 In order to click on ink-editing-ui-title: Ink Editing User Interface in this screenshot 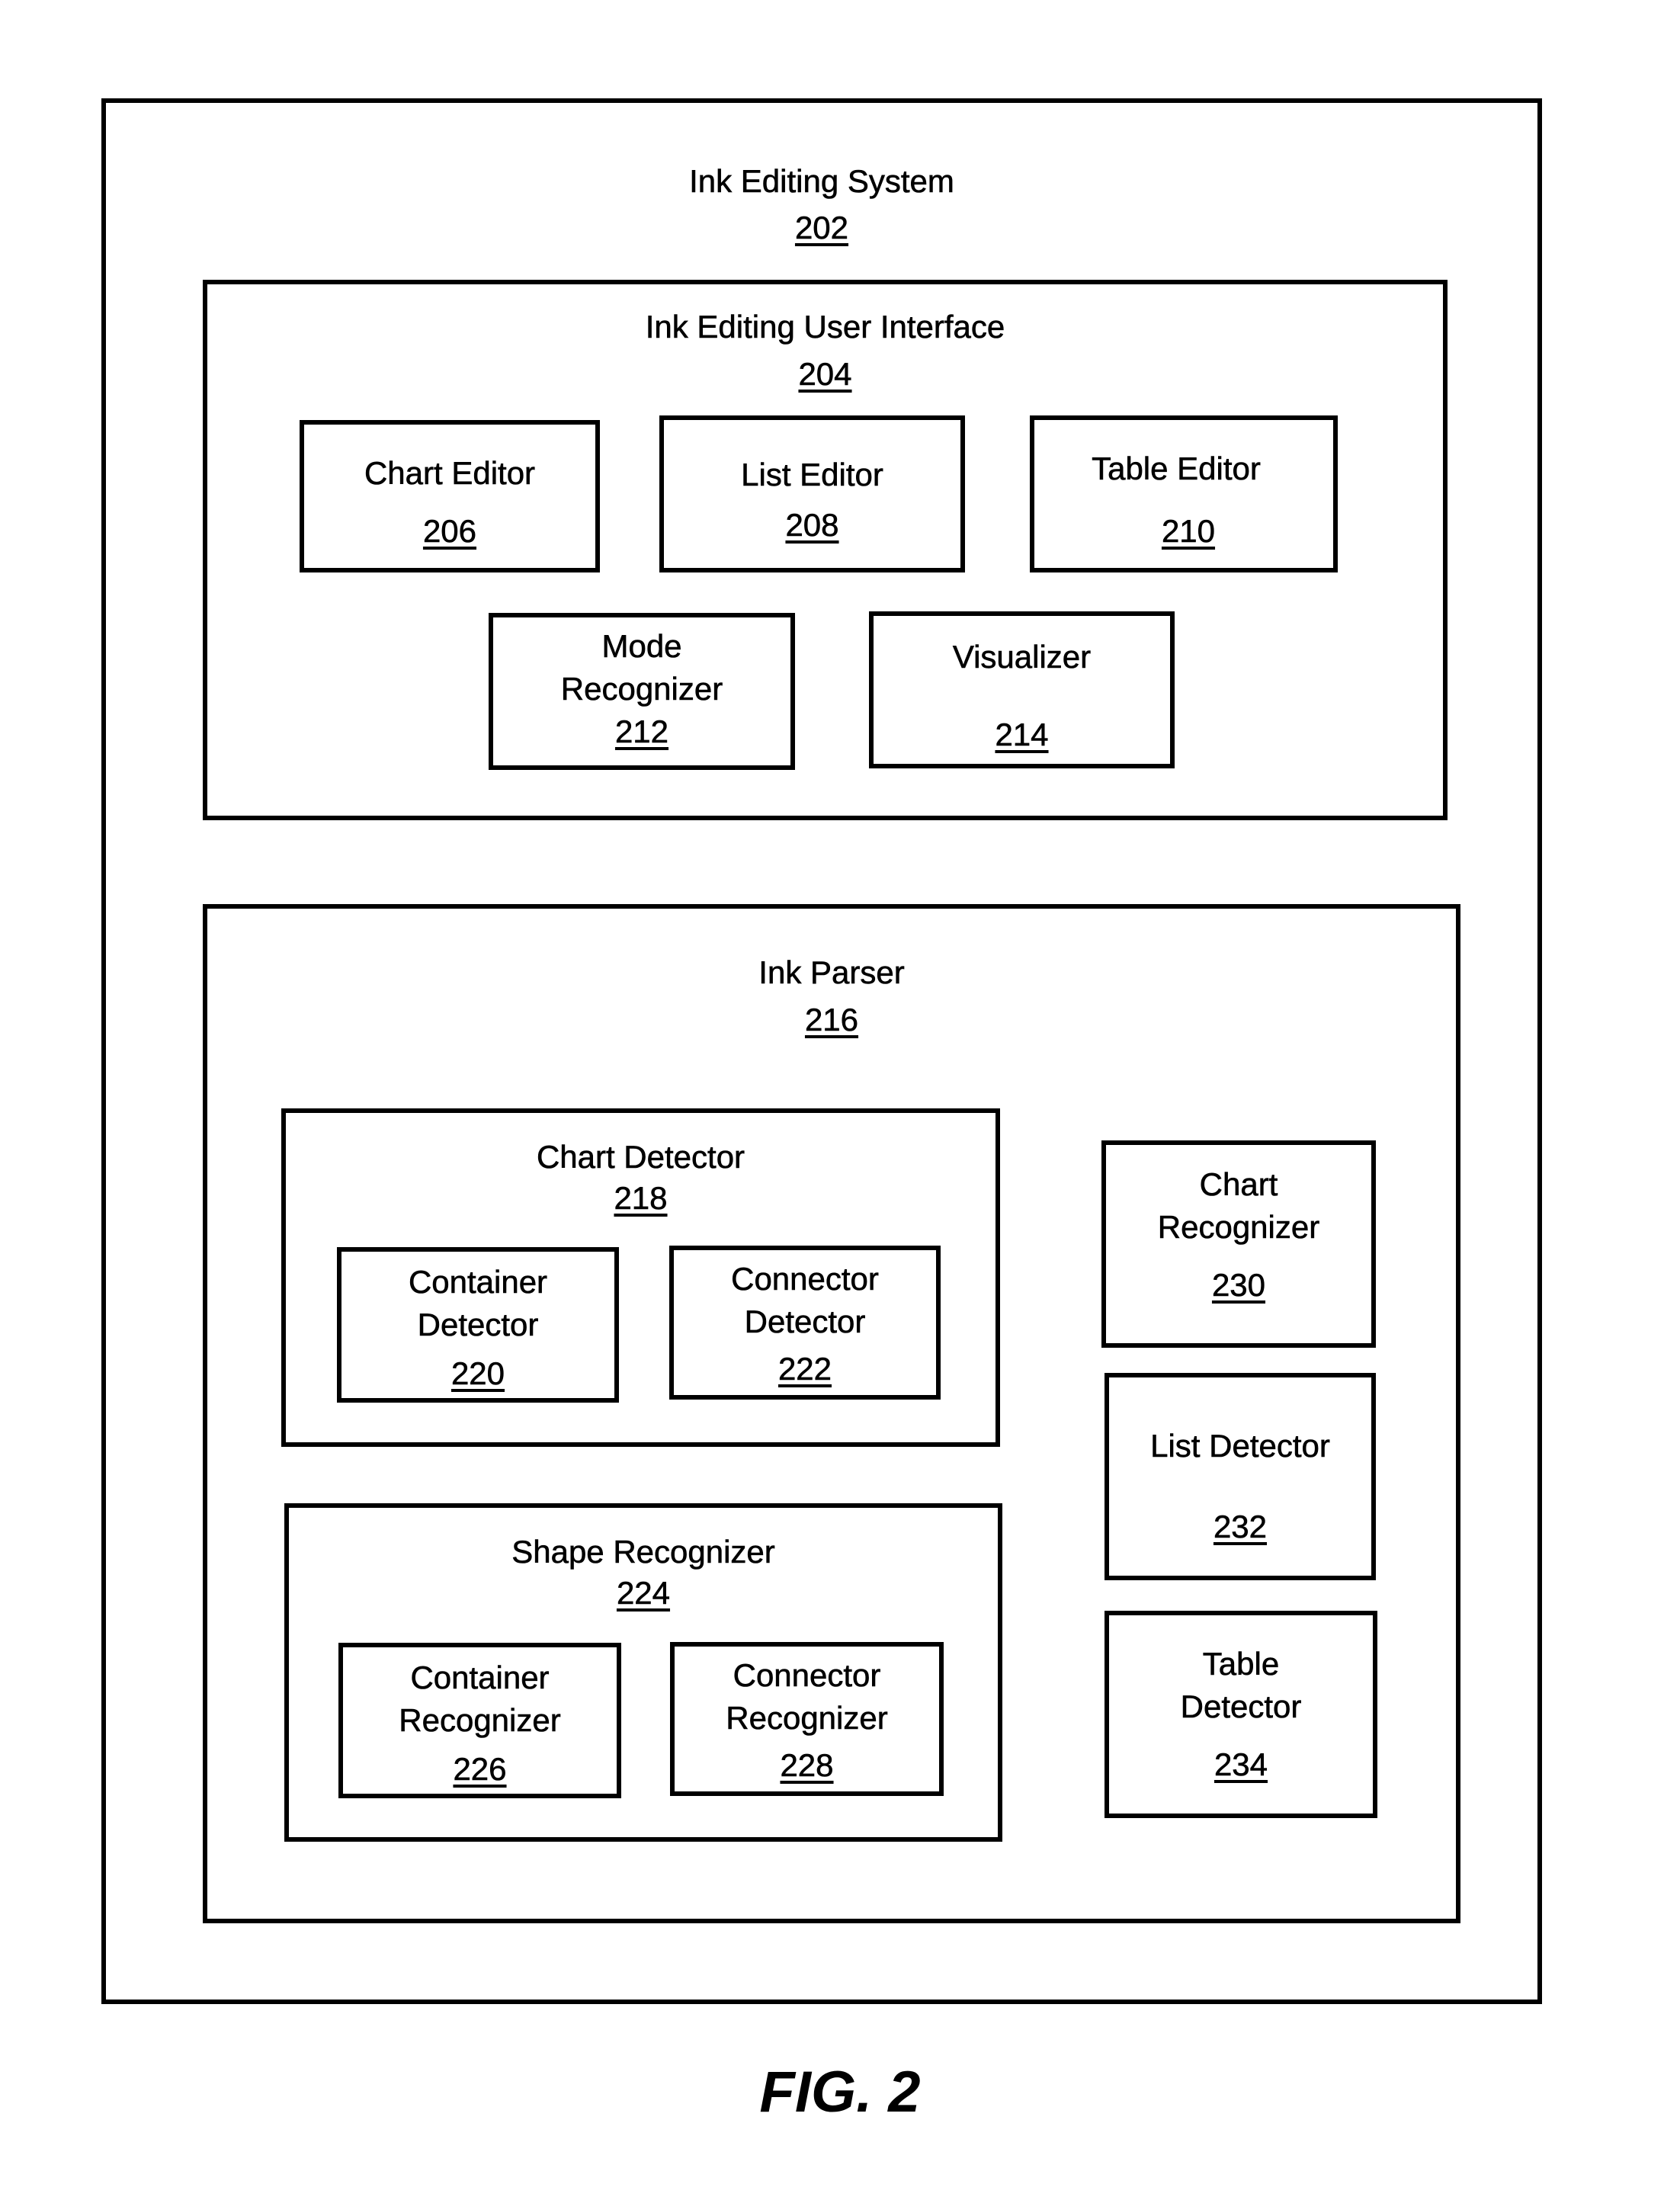, I will do `click(825, 327)`.